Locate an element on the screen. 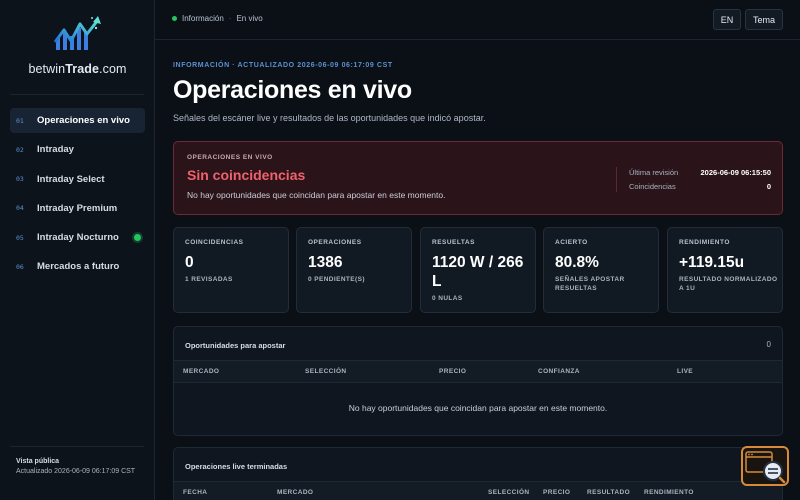 This screenshot has height=500, width=800. column-header-resultado: RESULTADO is located at coordinates (608, 492).